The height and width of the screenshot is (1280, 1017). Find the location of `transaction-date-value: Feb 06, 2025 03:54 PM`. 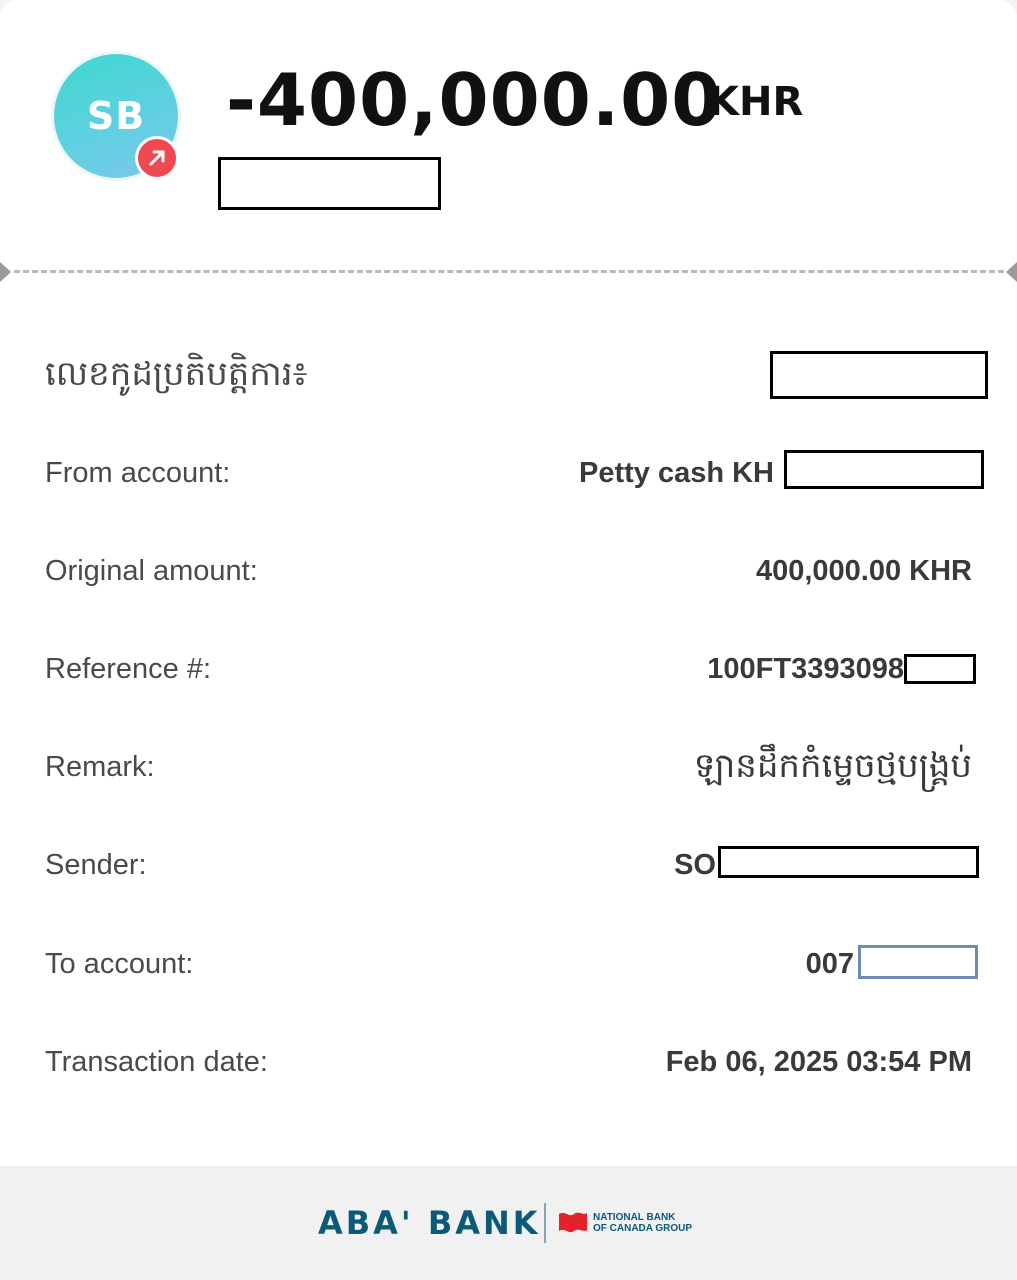

transaction-date-value: Feb 06, 2025 03:54 PM is located at coordinates (818, 1062).